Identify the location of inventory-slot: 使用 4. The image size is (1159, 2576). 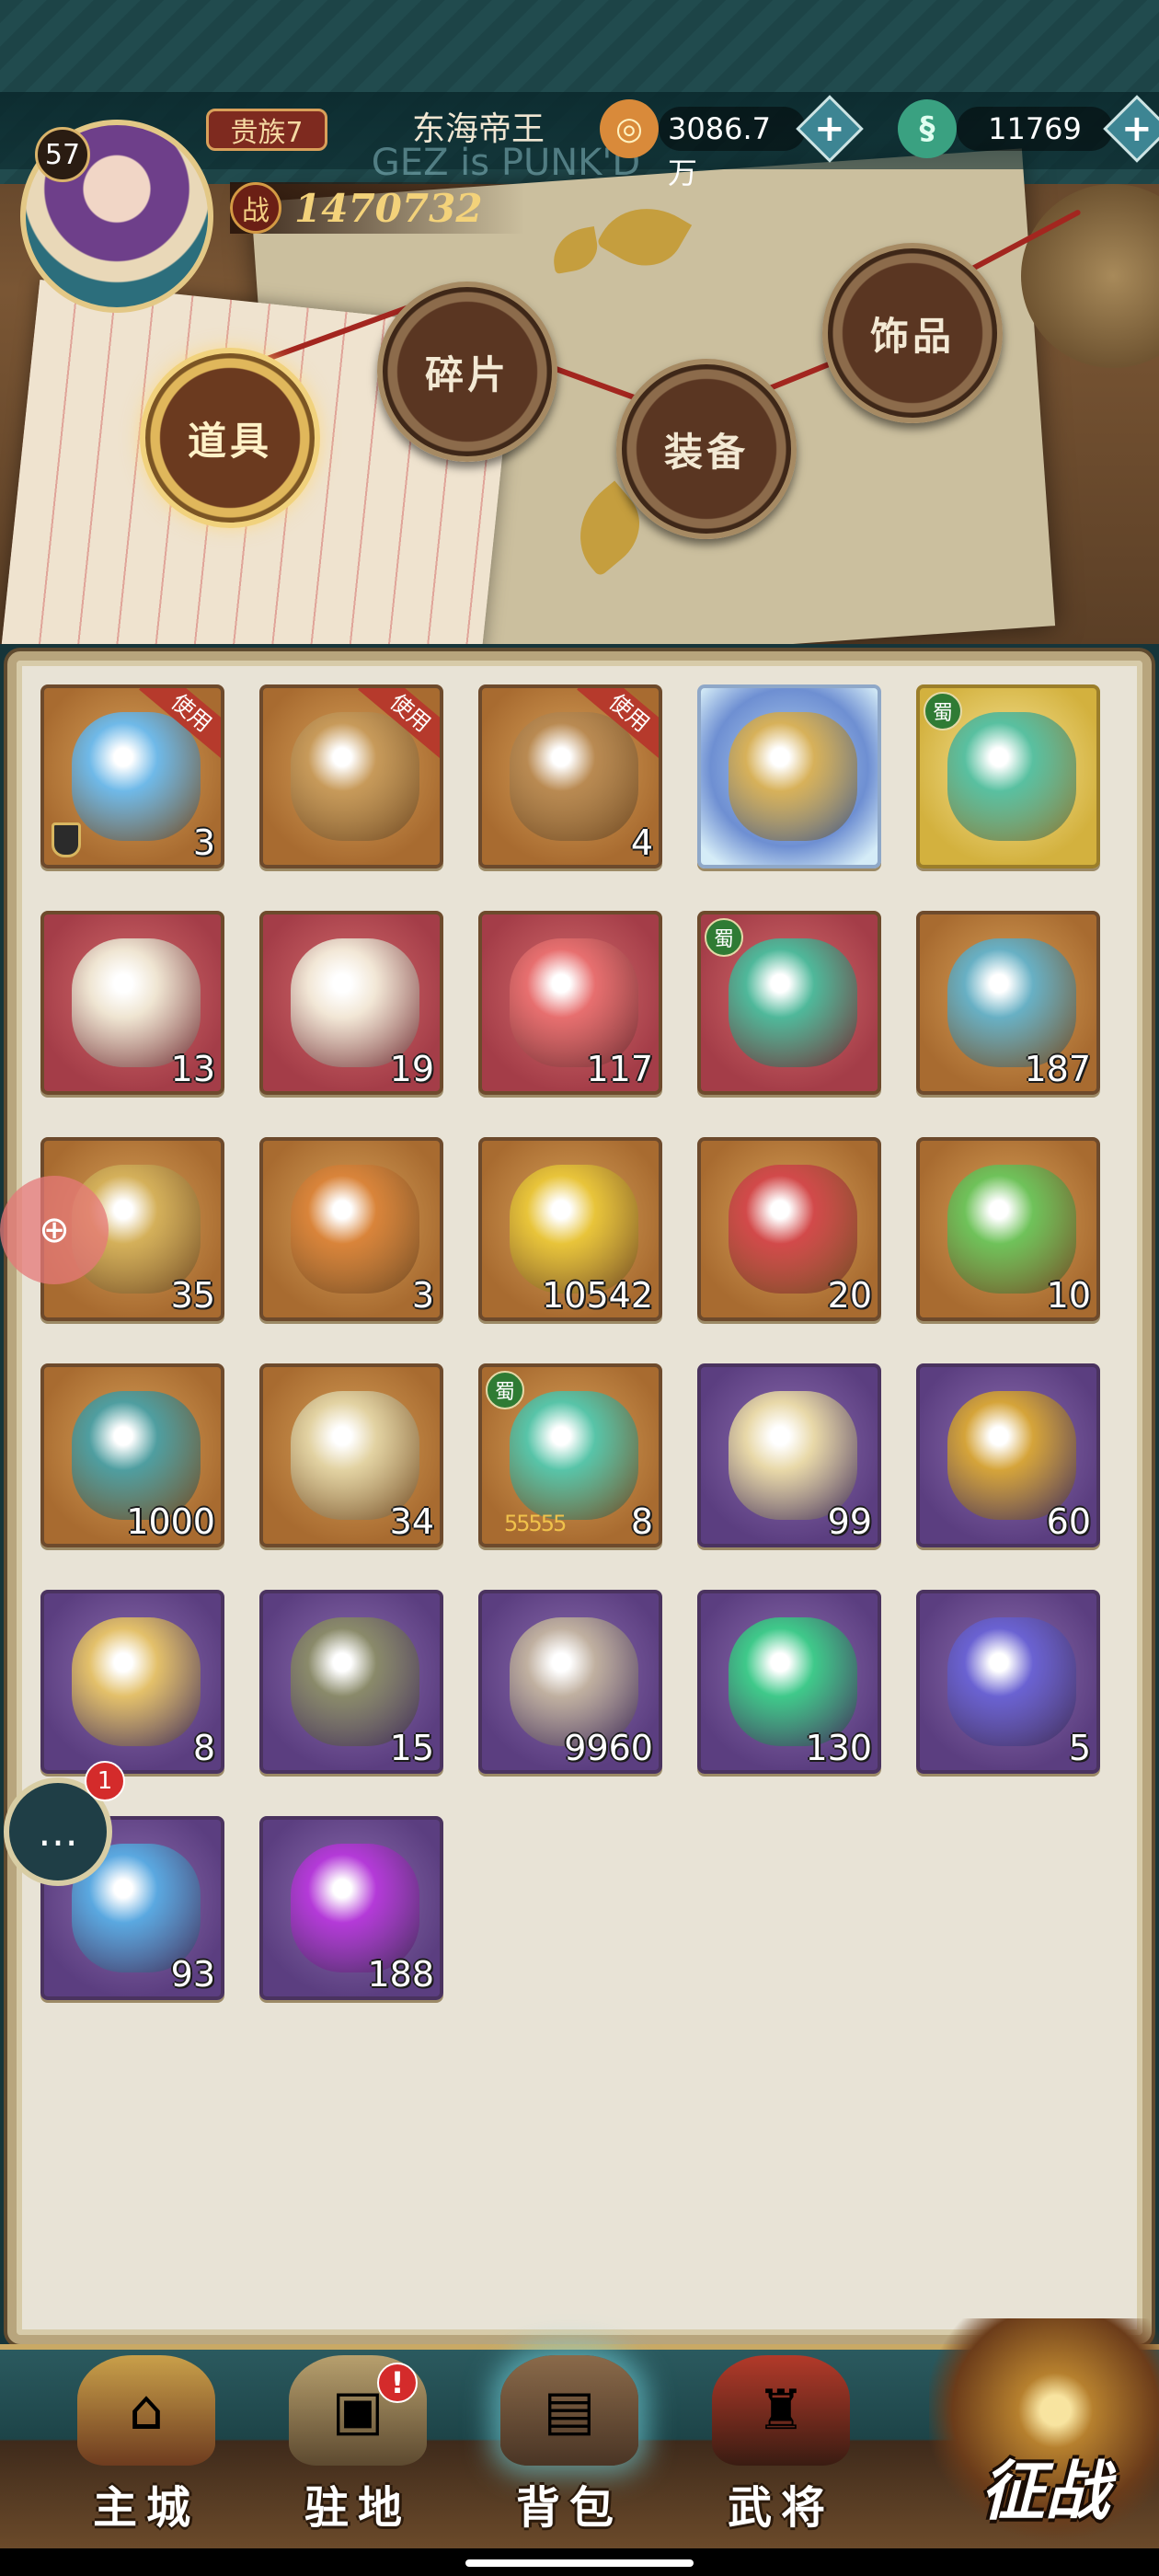
(570, 776).